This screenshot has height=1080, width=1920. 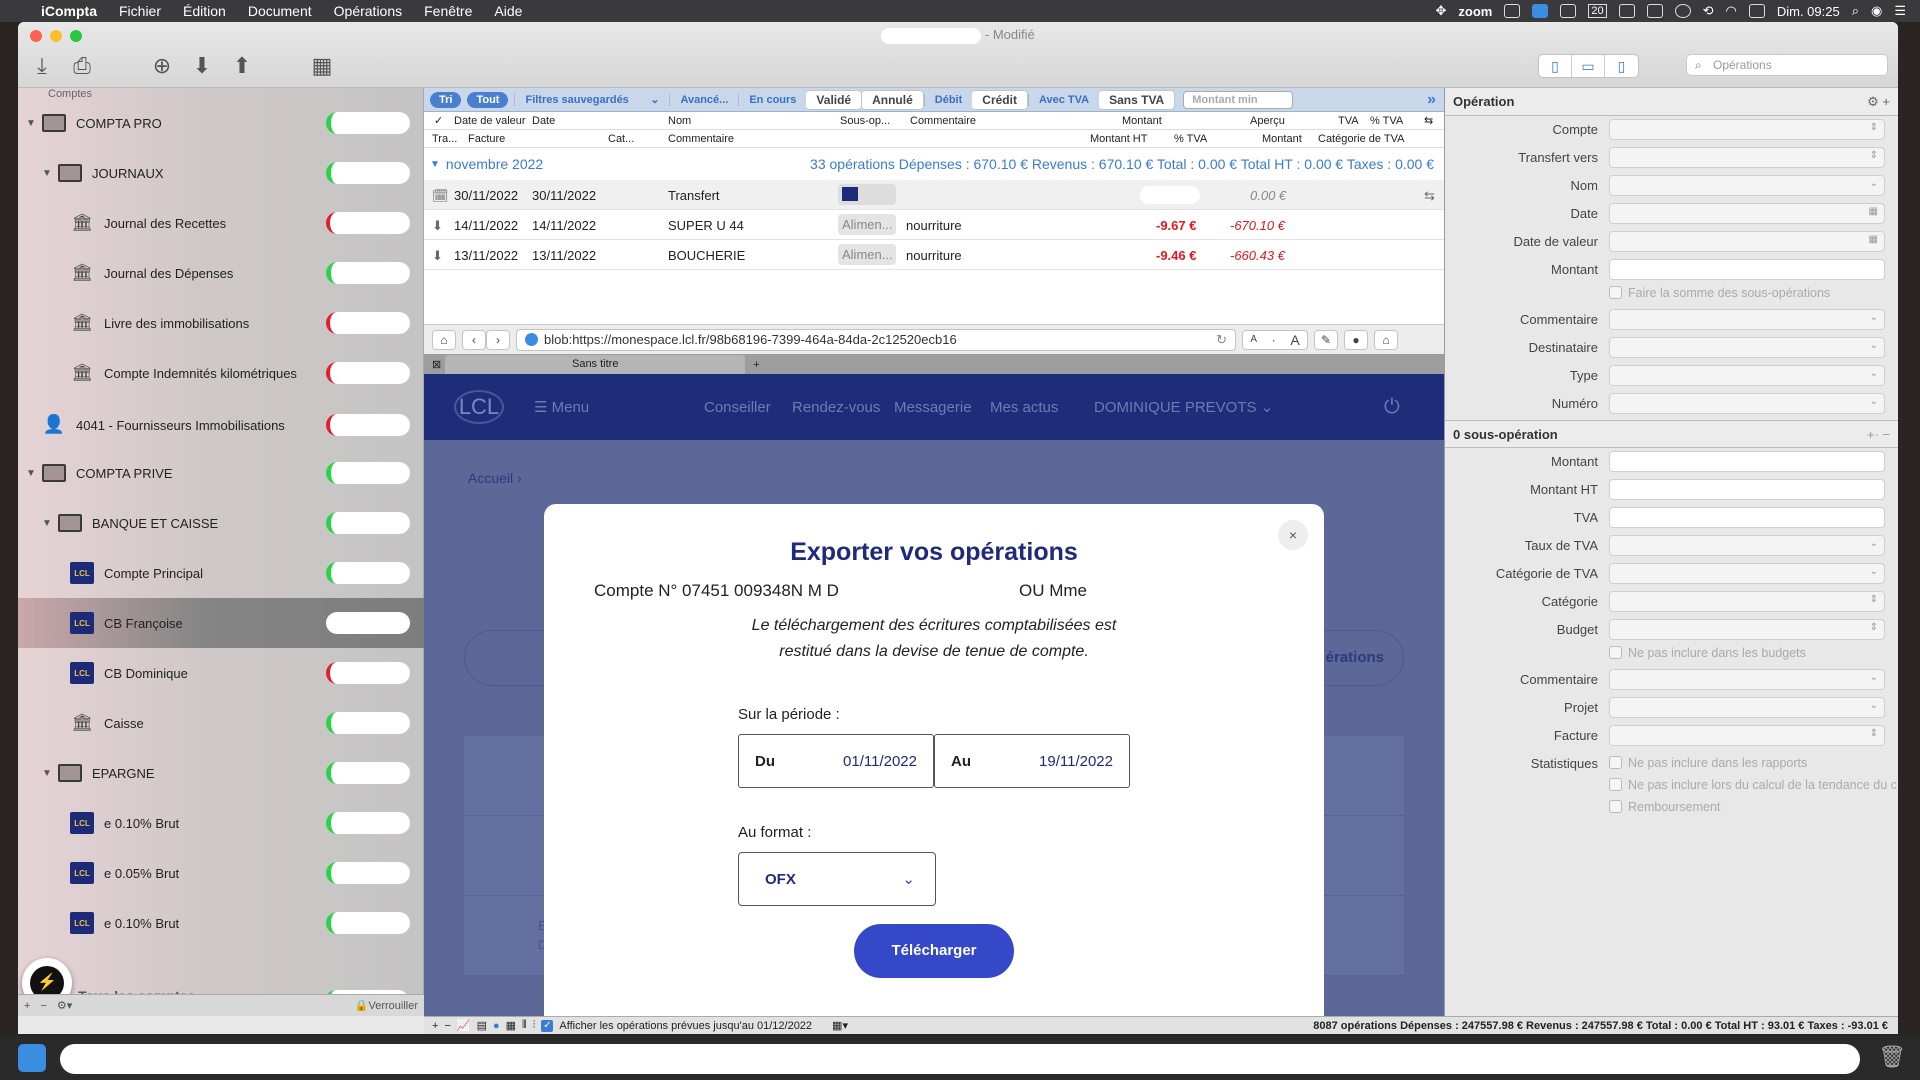 What do you see at coordinates (511, 1025) in the screenshot?
I see `list-icon: ▦` at bounding box center [511, 1025].